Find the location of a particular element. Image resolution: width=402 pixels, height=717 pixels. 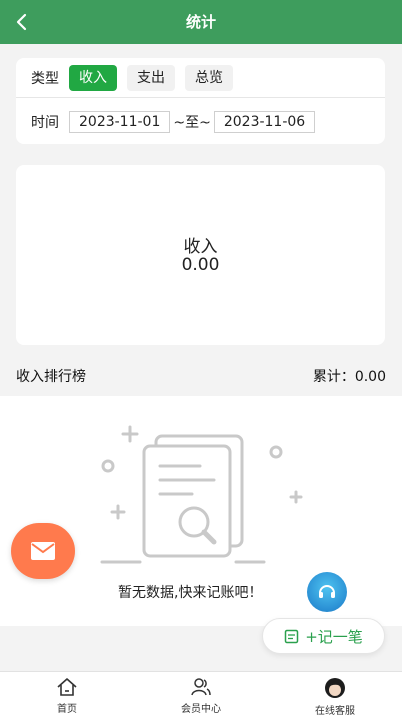

bottom-nav: 首页 会员中心 在线客服 is located at coordinates (201, 694).